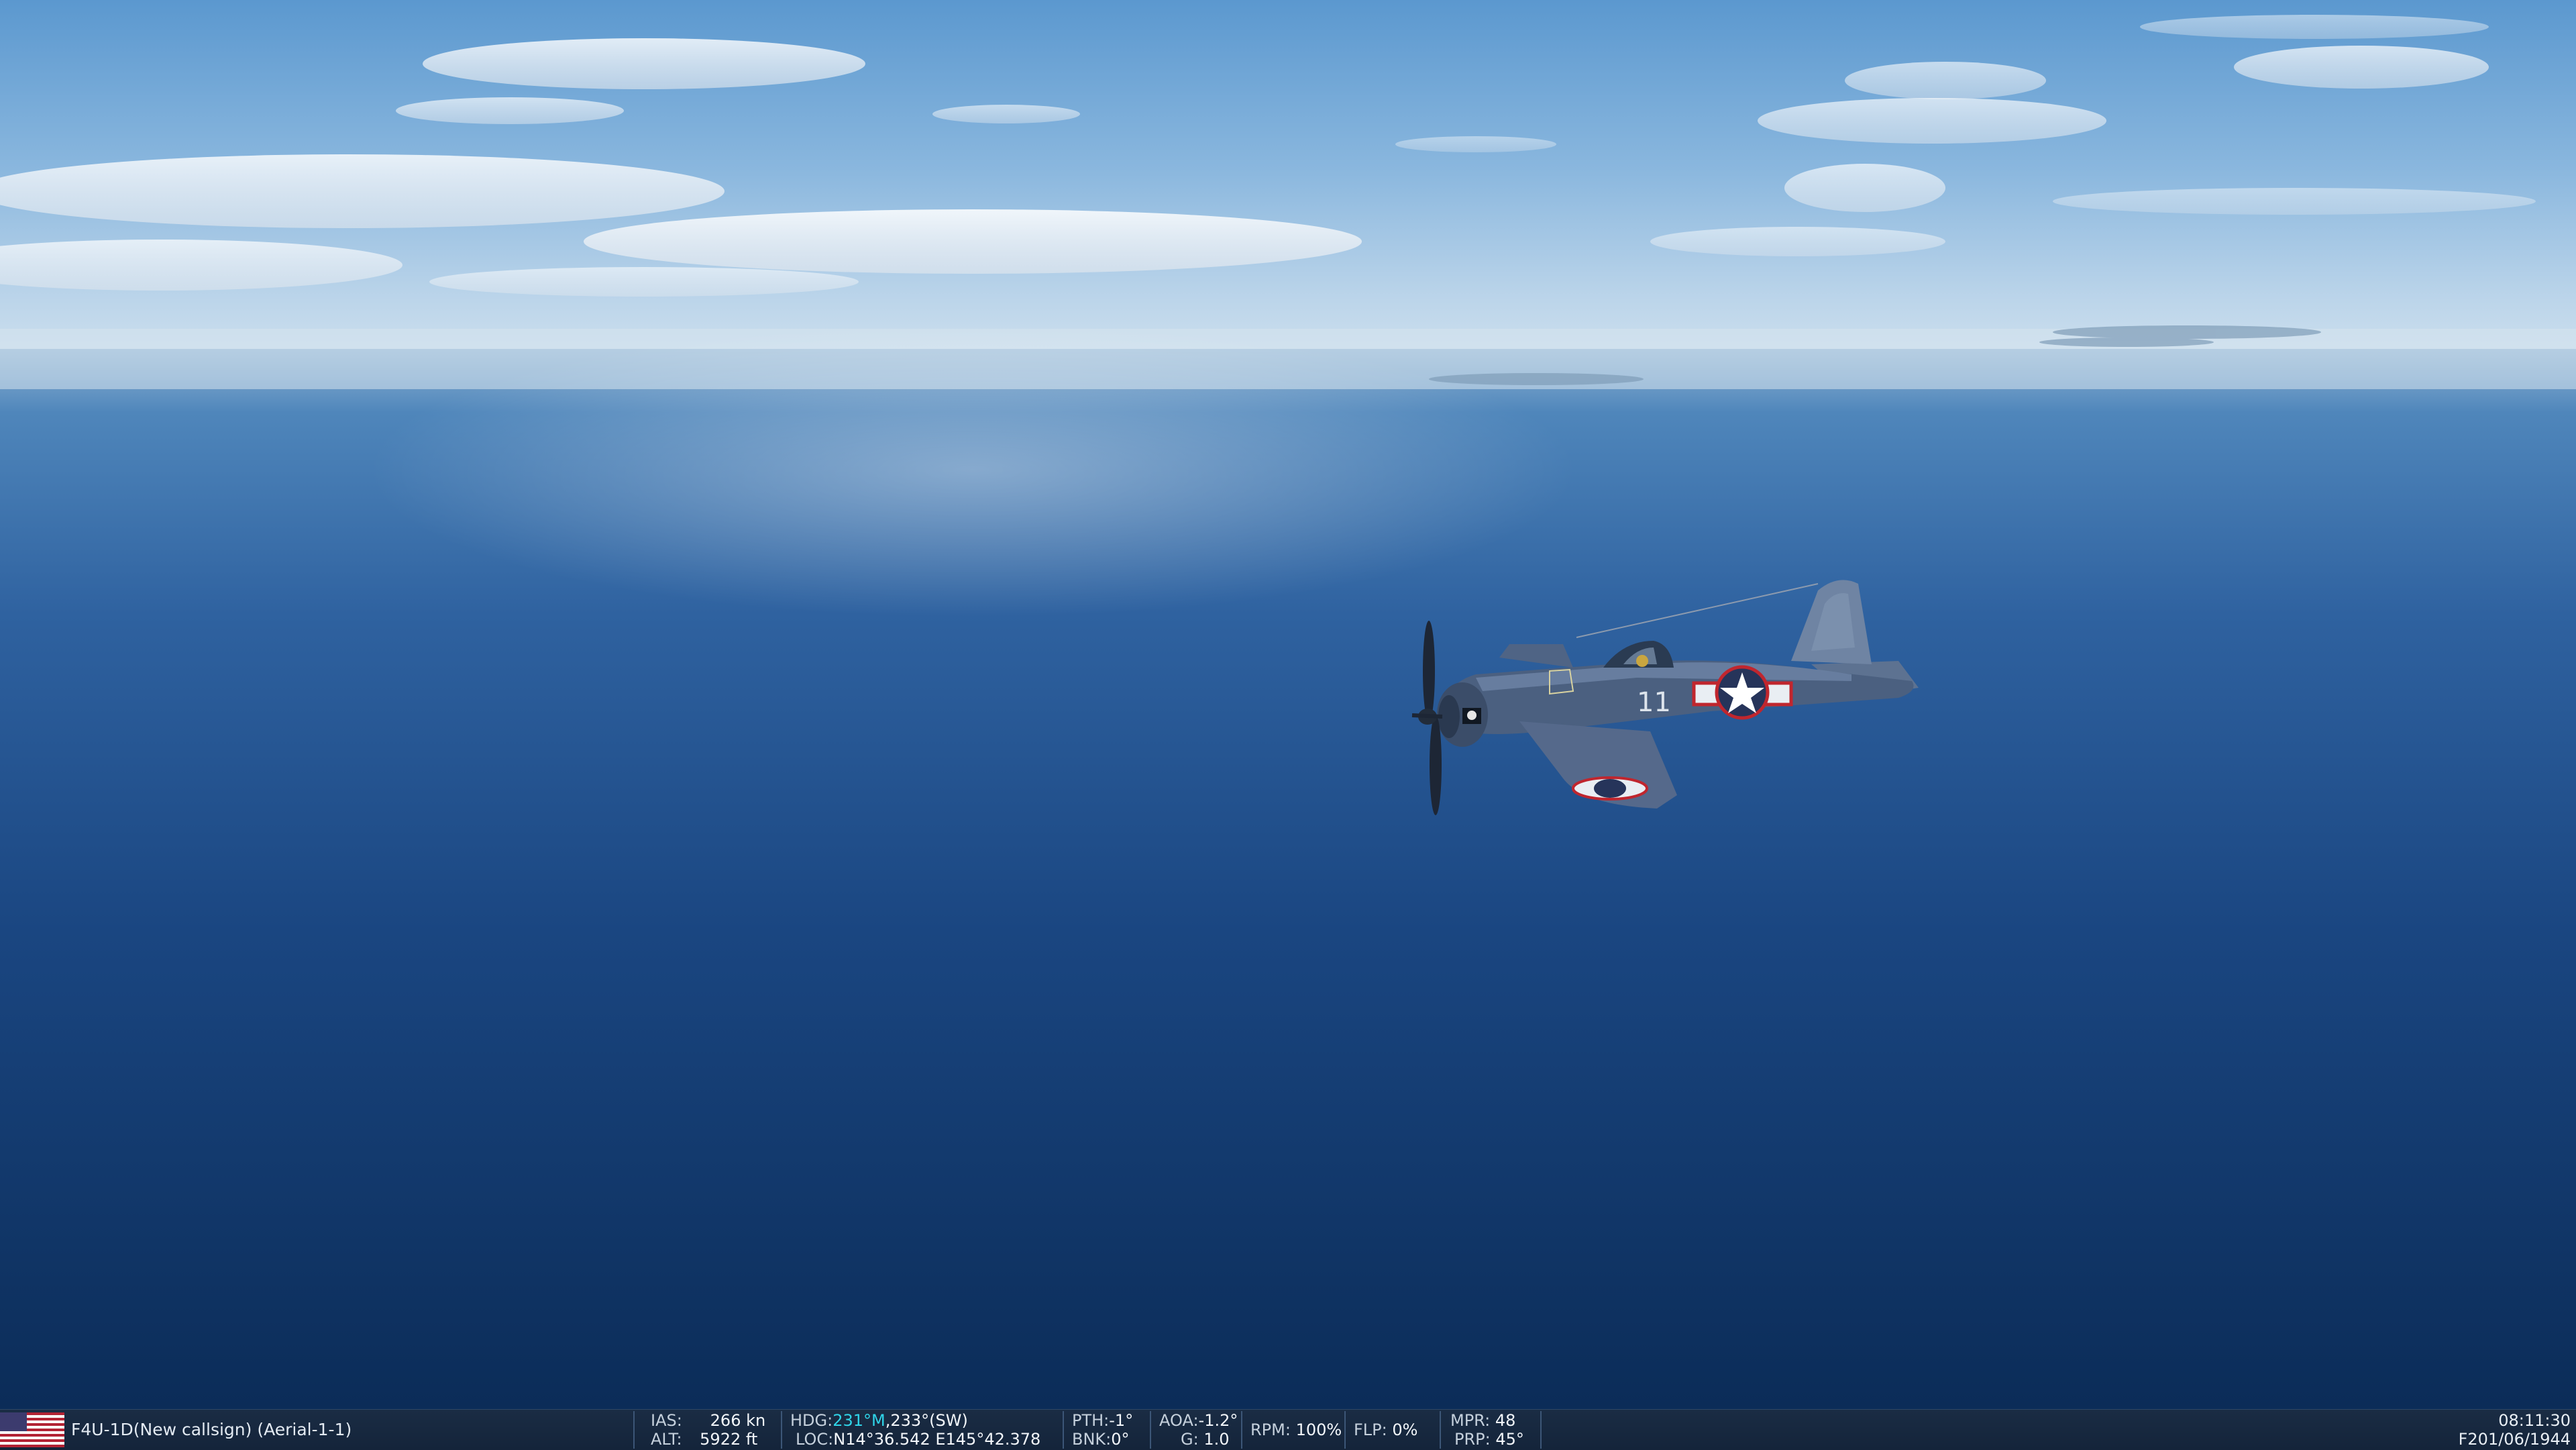 Image resolution: width=2576 pixels, height=1450 pixels. Describe the element at coordinates (1216, 1439) in the screenshot. I see `g-value: 1.0` at that location.